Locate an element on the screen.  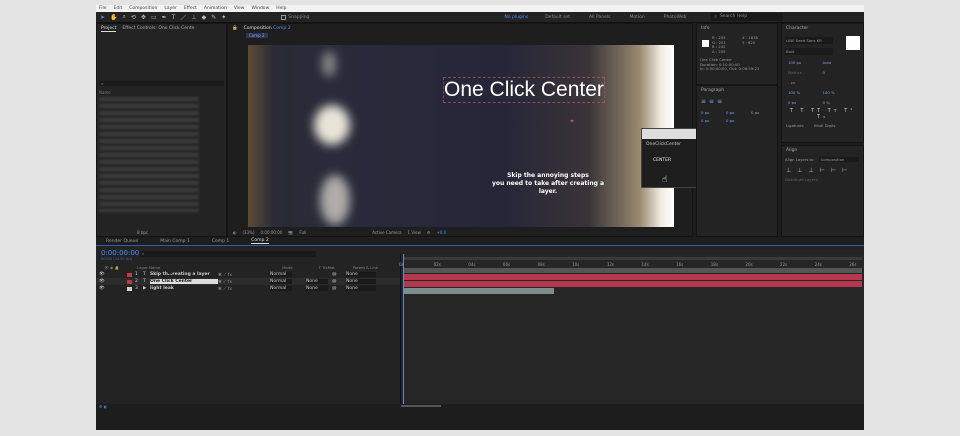
paragraph-tab: Paragraph is located at coordinates (737, 90).